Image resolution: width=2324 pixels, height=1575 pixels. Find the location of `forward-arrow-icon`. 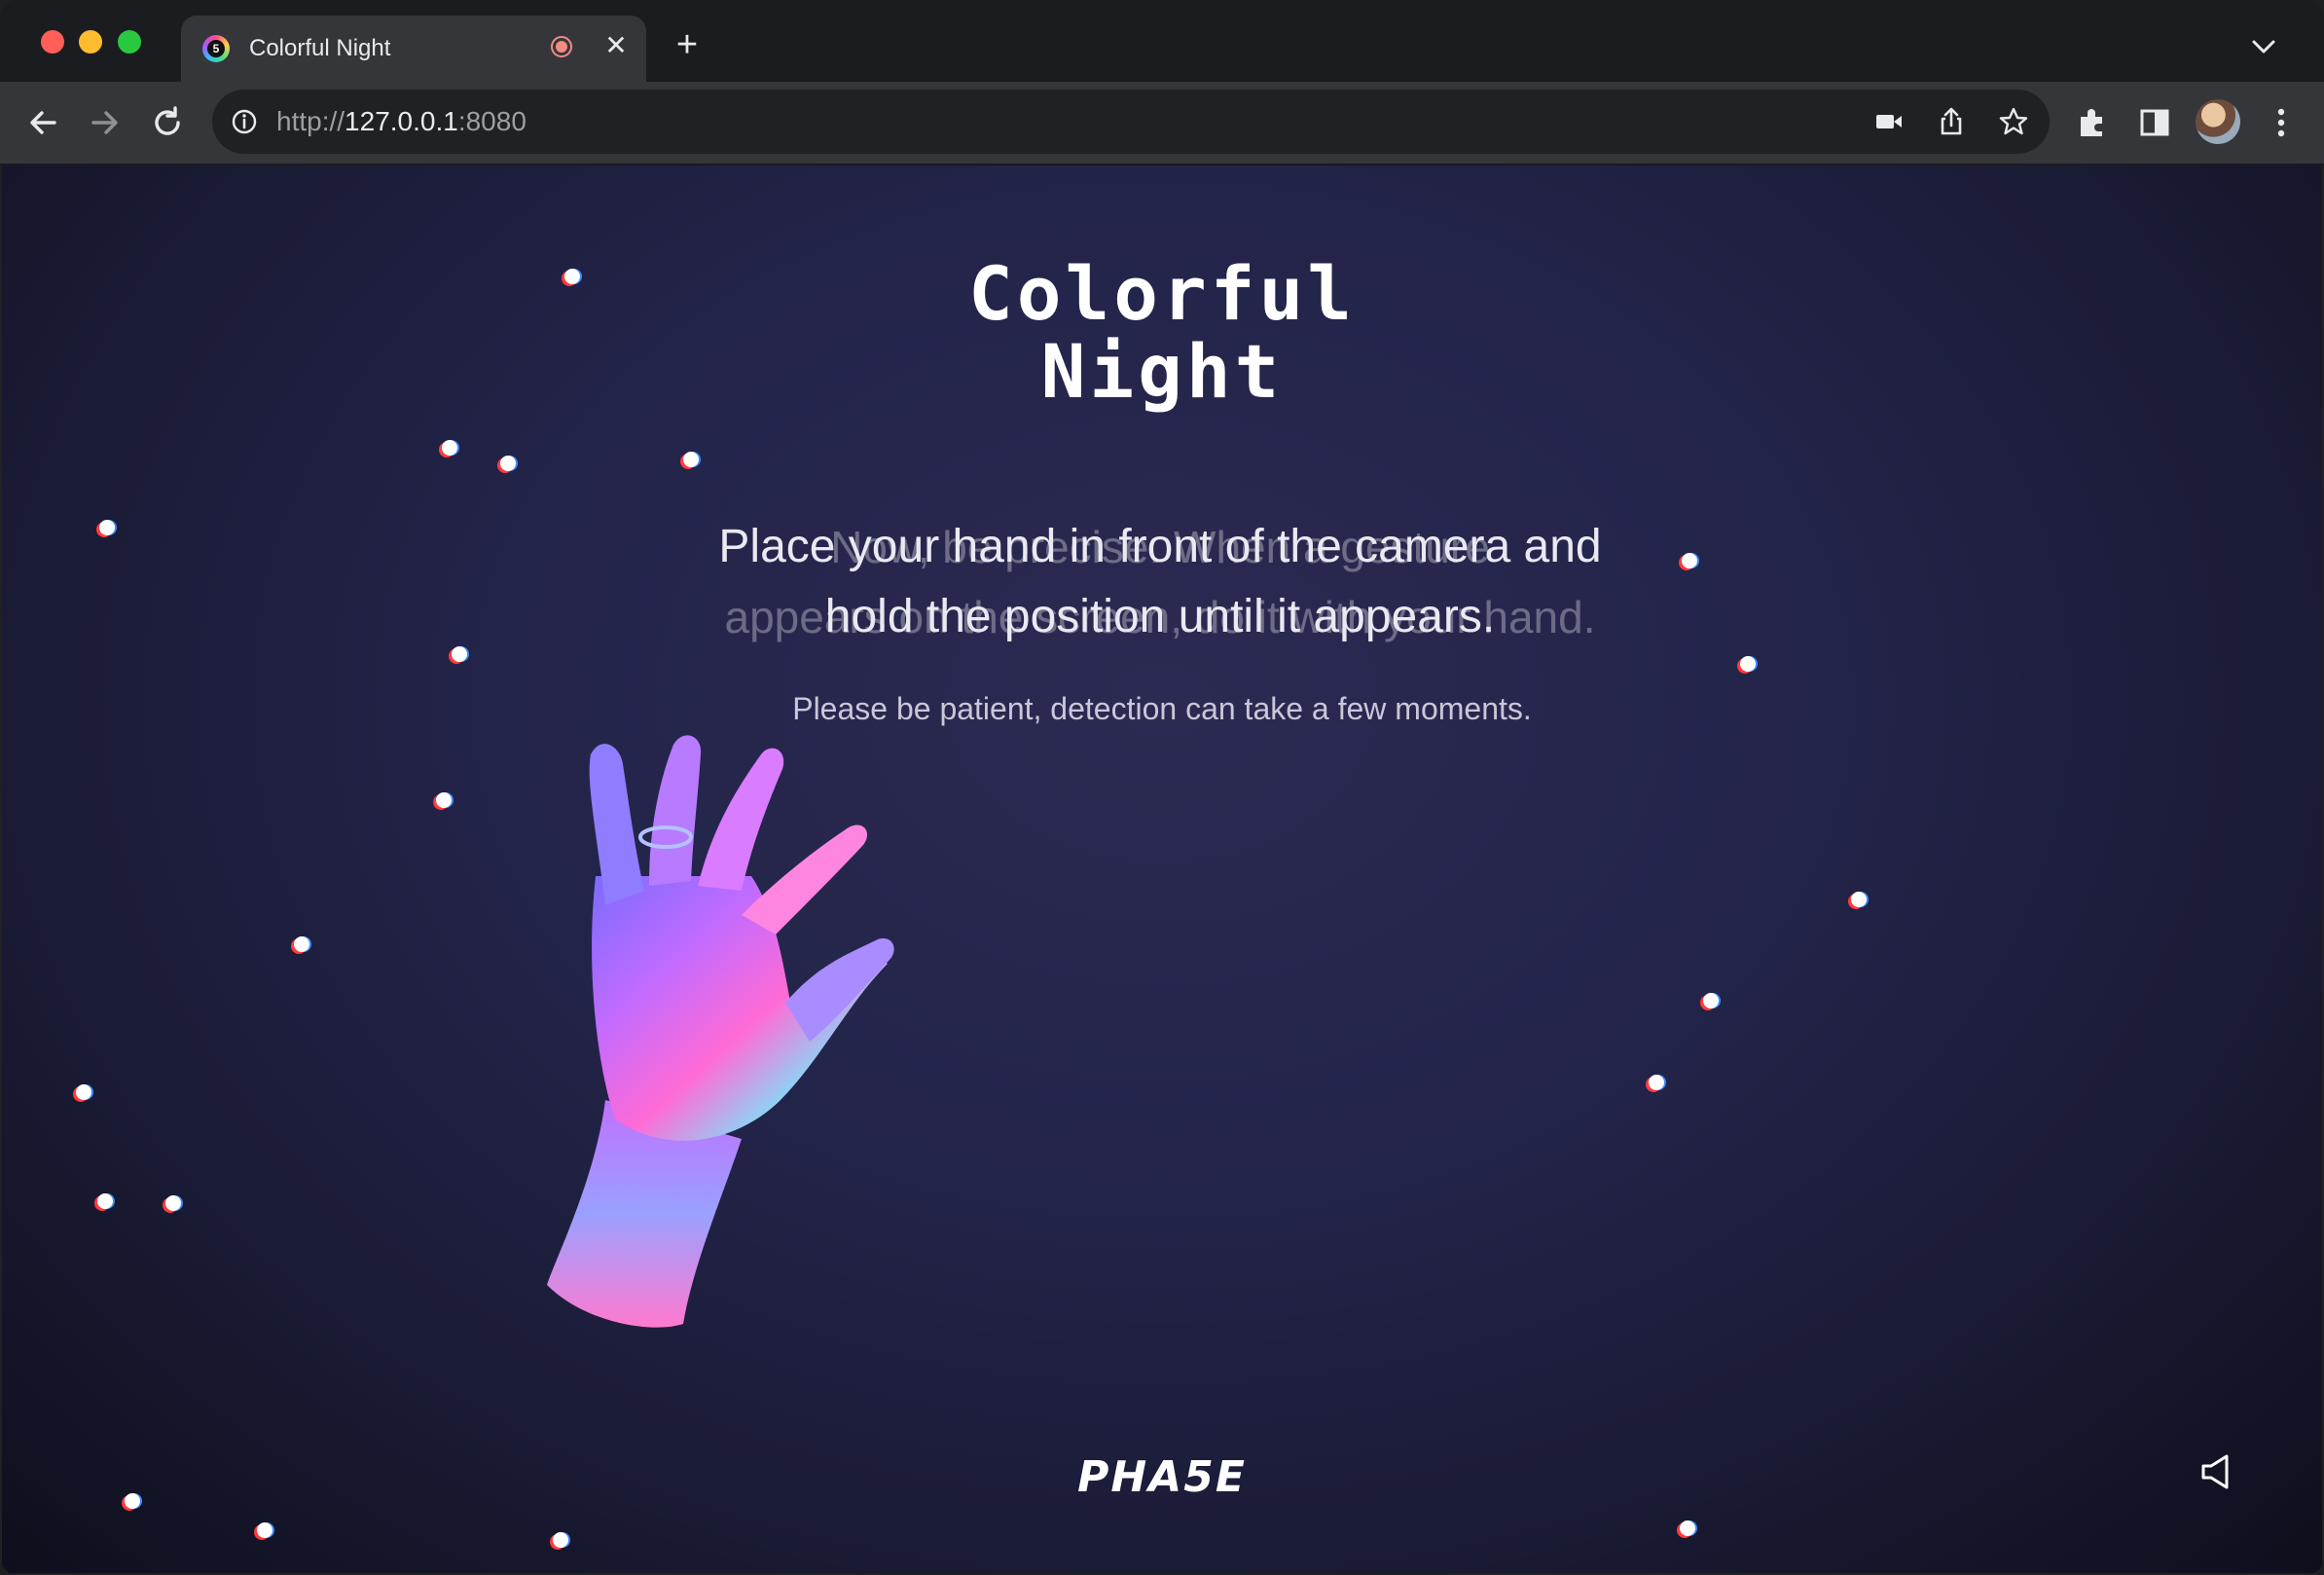

forward-arrow-icon is located at coordinates (105, 122).